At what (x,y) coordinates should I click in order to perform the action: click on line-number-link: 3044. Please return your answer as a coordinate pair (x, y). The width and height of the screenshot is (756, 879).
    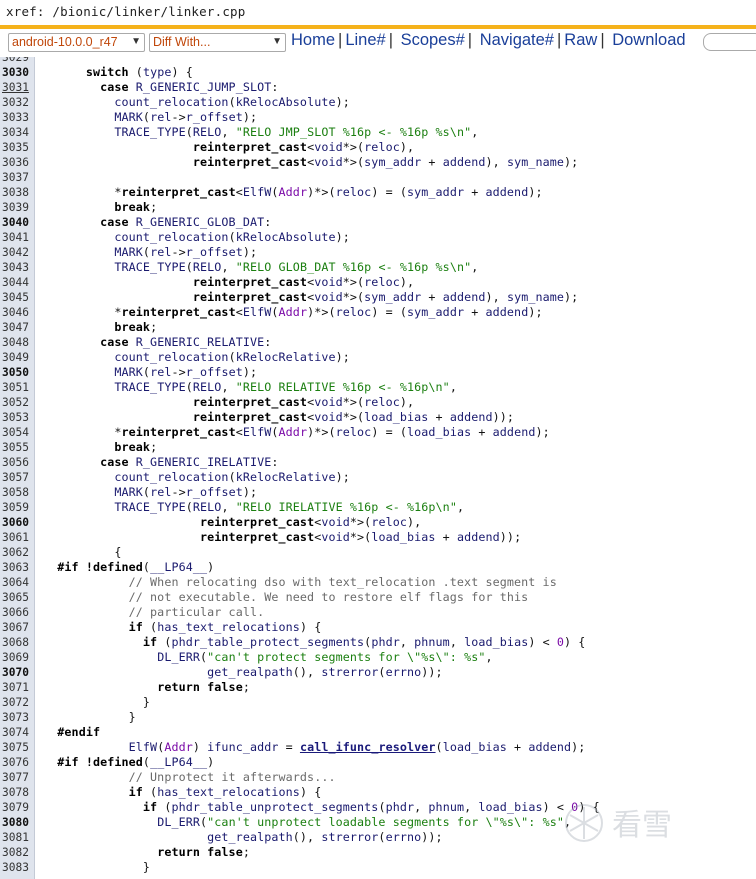
    Looking at the image, I should click on (15, 282).